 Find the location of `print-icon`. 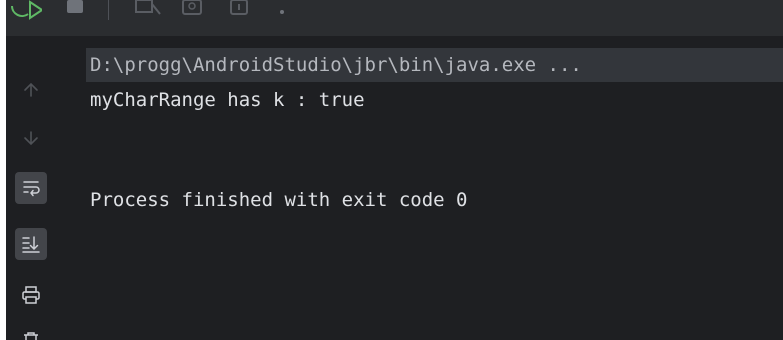

print-icon is located at coordinates (31, 295).